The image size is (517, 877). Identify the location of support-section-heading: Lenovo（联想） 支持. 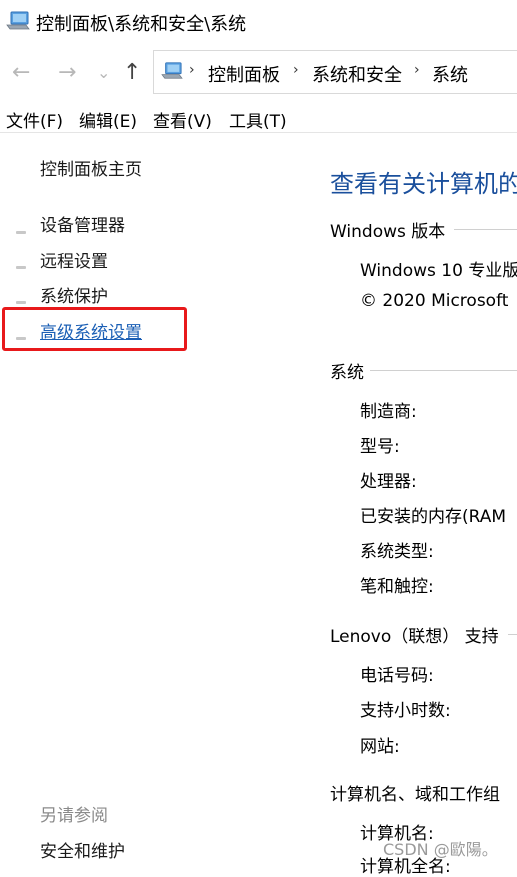
(414, 637).